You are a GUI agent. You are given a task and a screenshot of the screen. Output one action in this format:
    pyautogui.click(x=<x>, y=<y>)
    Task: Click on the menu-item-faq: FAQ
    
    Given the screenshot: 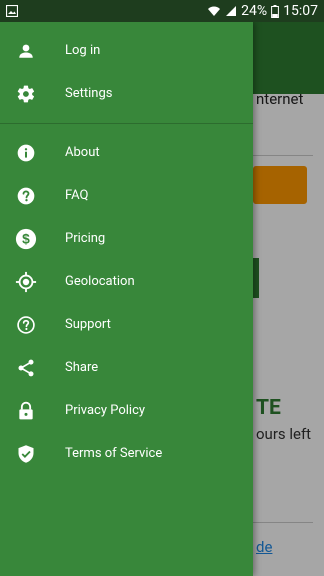 What is the action you would take?
    pyautogui.click(x=126, y=195)
    